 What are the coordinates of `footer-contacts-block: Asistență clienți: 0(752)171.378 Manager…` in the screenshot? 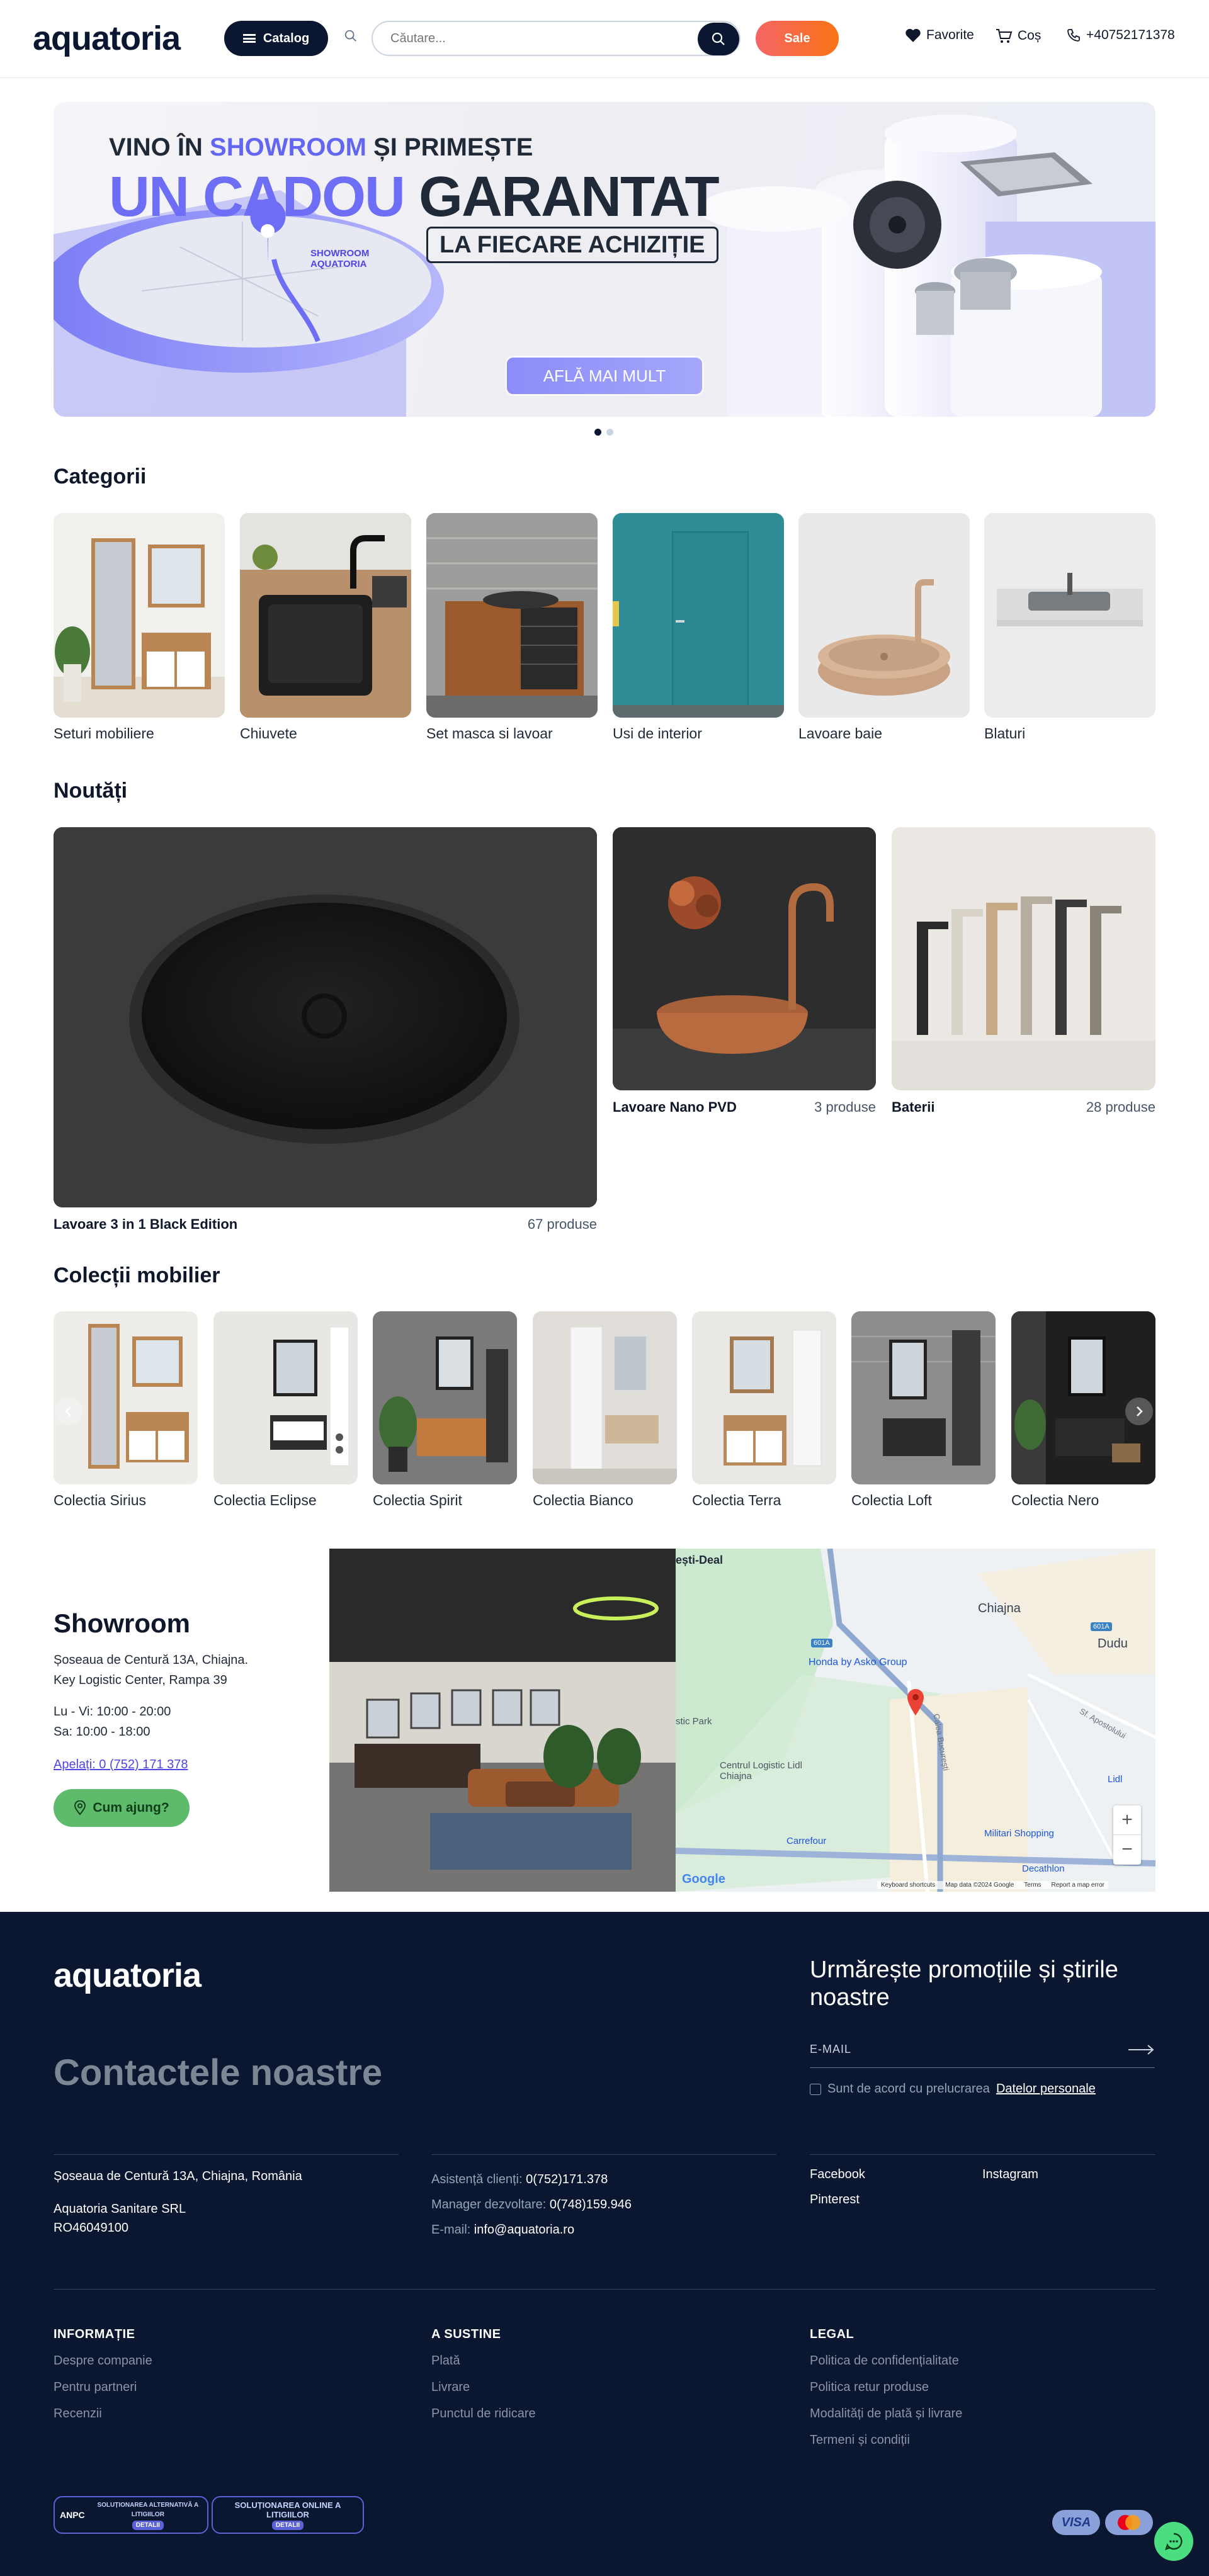 It's located at (531, 2204).